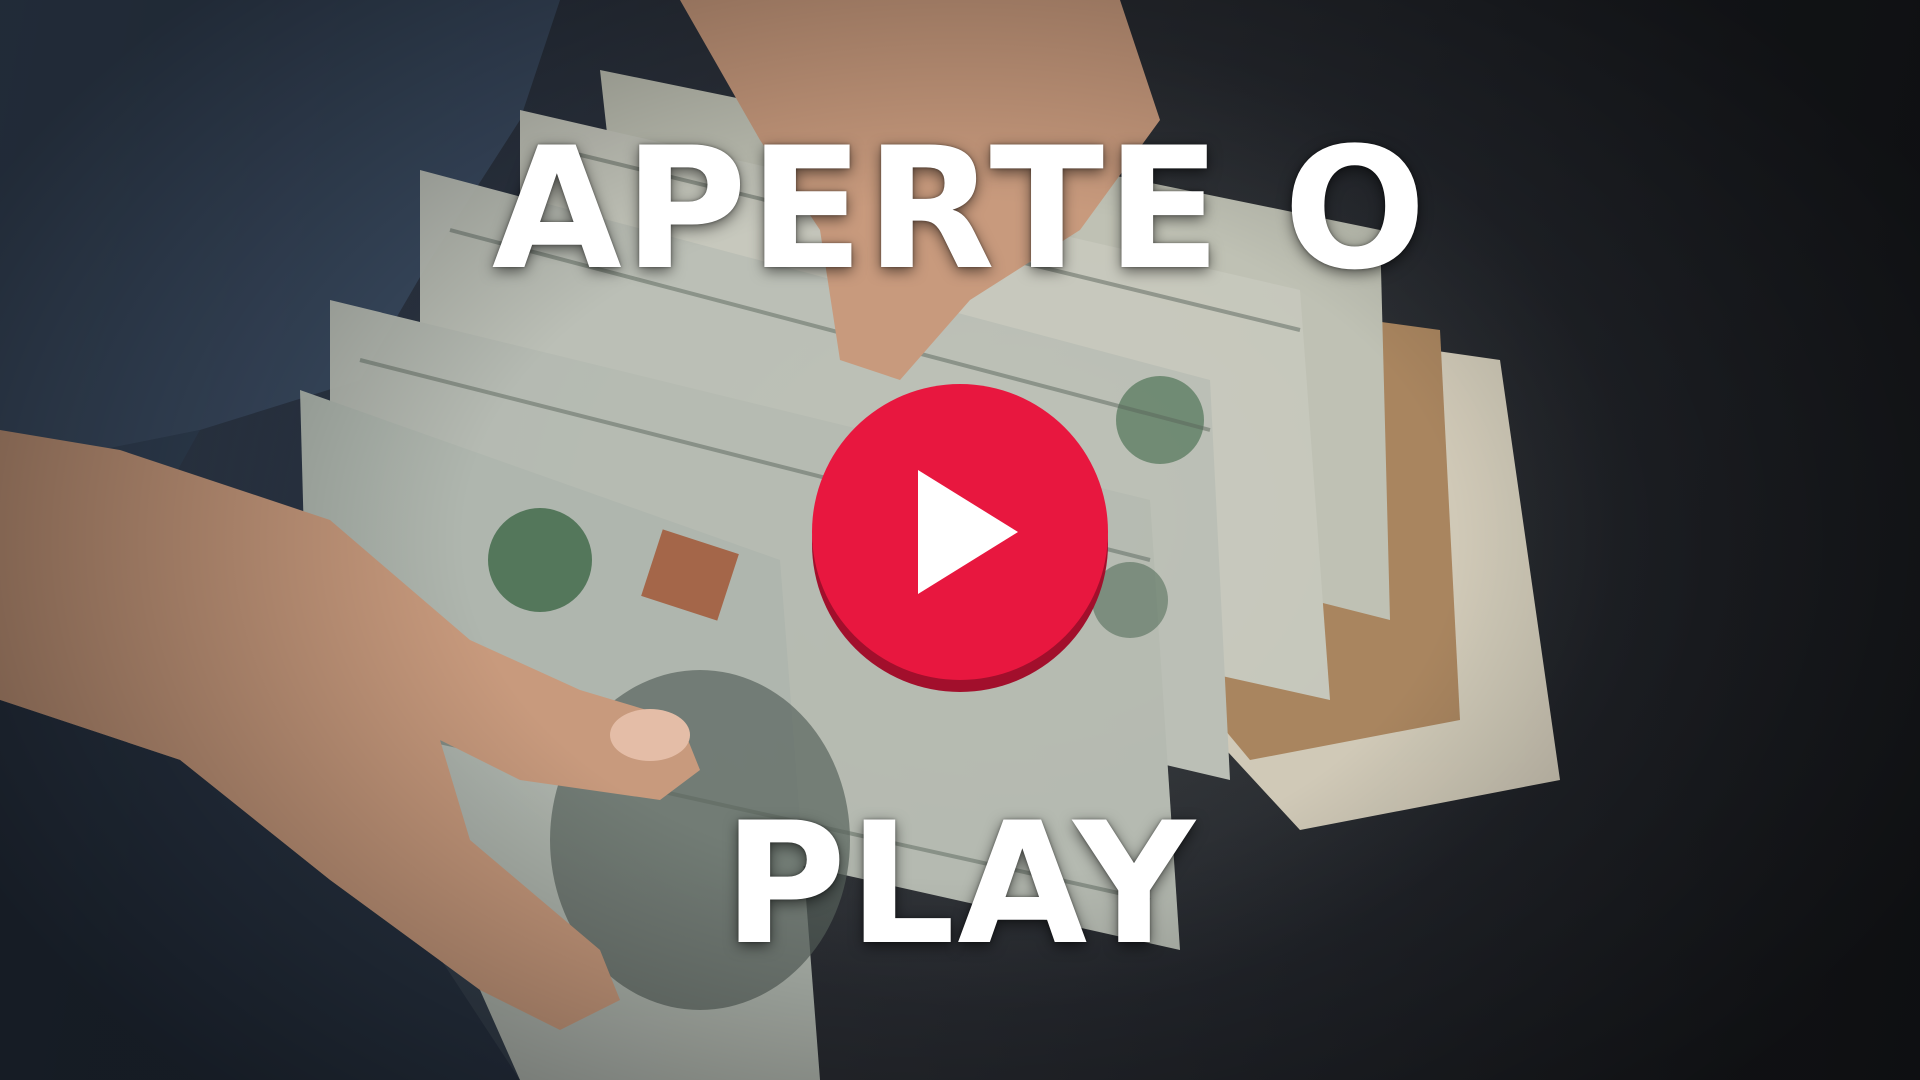 The width and height of the screenshot is (1920, 1080). I want to click on play-icon, so click(960, 538).